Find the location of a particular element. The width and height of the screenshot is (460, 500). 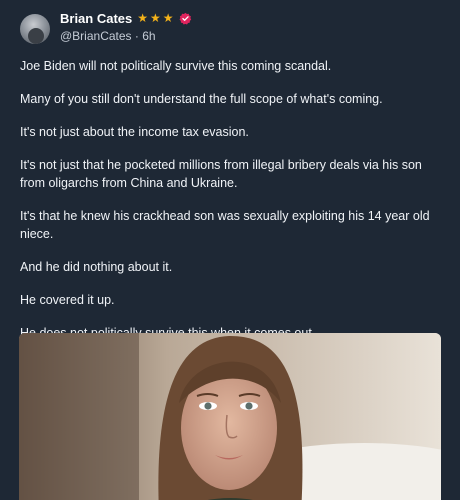

author-display-name: Brian Cates is located at coordinates (96, 18).